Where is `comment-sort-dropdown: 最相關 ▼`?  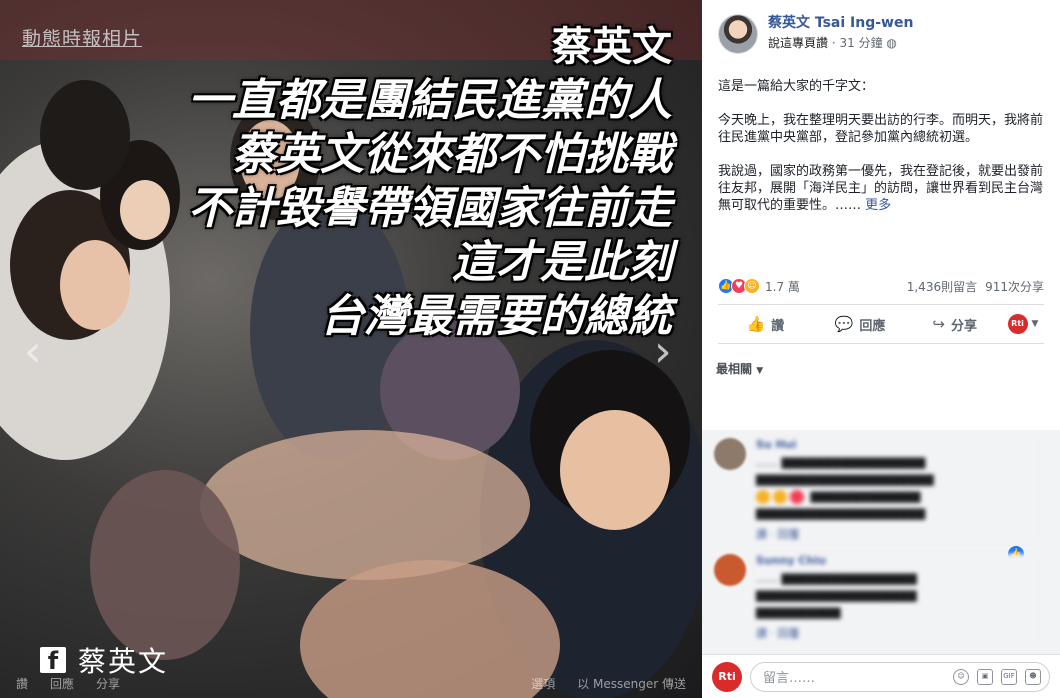
comment-sort-dropdown: 最相關 ▼ is located at coordinates (881, 364).